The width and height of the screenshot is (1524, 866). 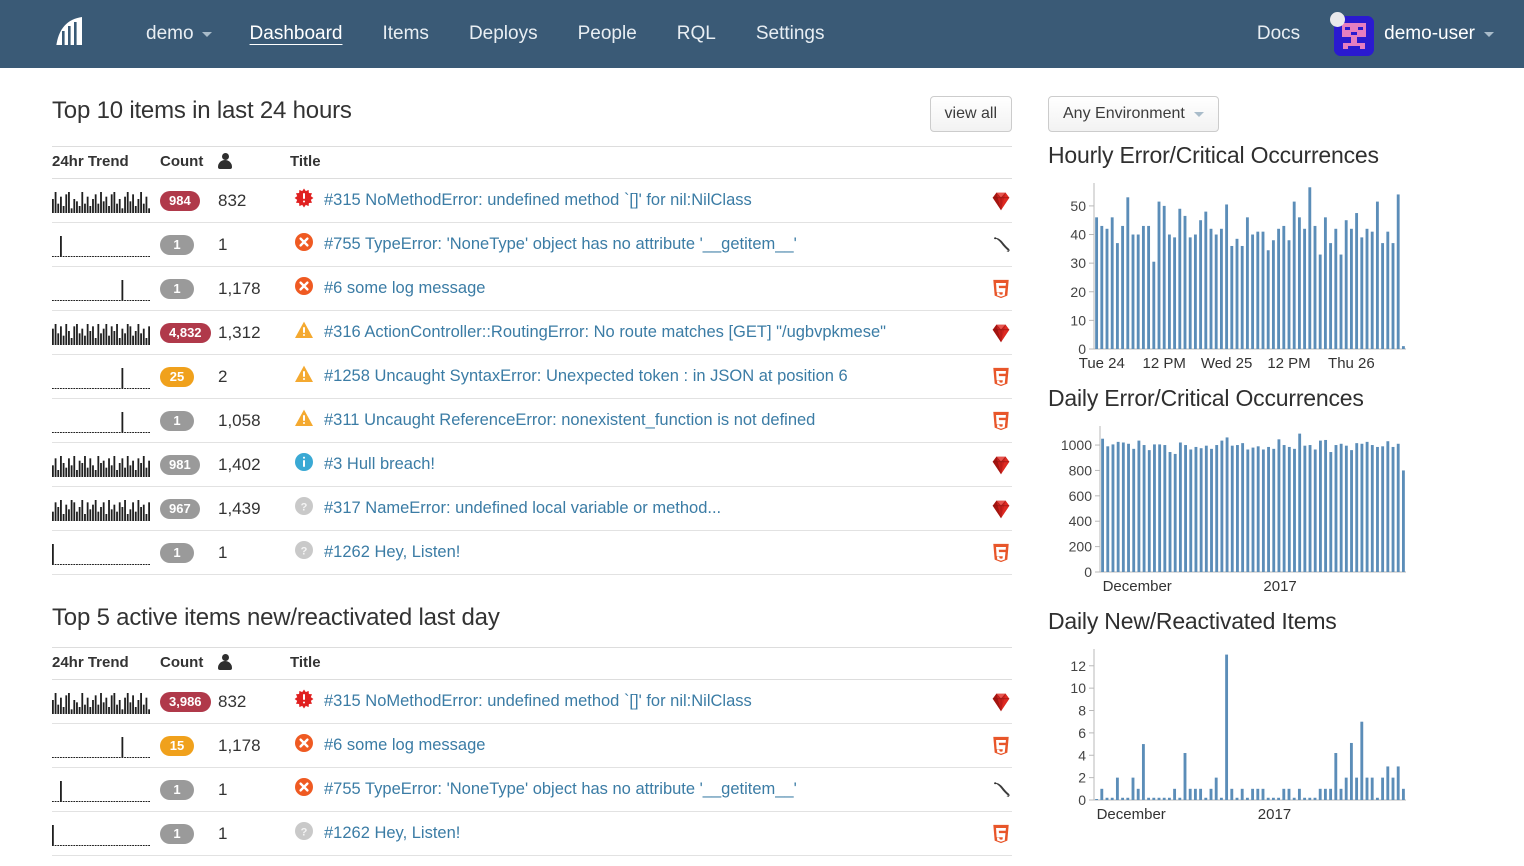 What do you see at coordinates (1278, 34) in the screenshot?
I see `nav-item-docs: Docs` at bounding box center [1278, 34].